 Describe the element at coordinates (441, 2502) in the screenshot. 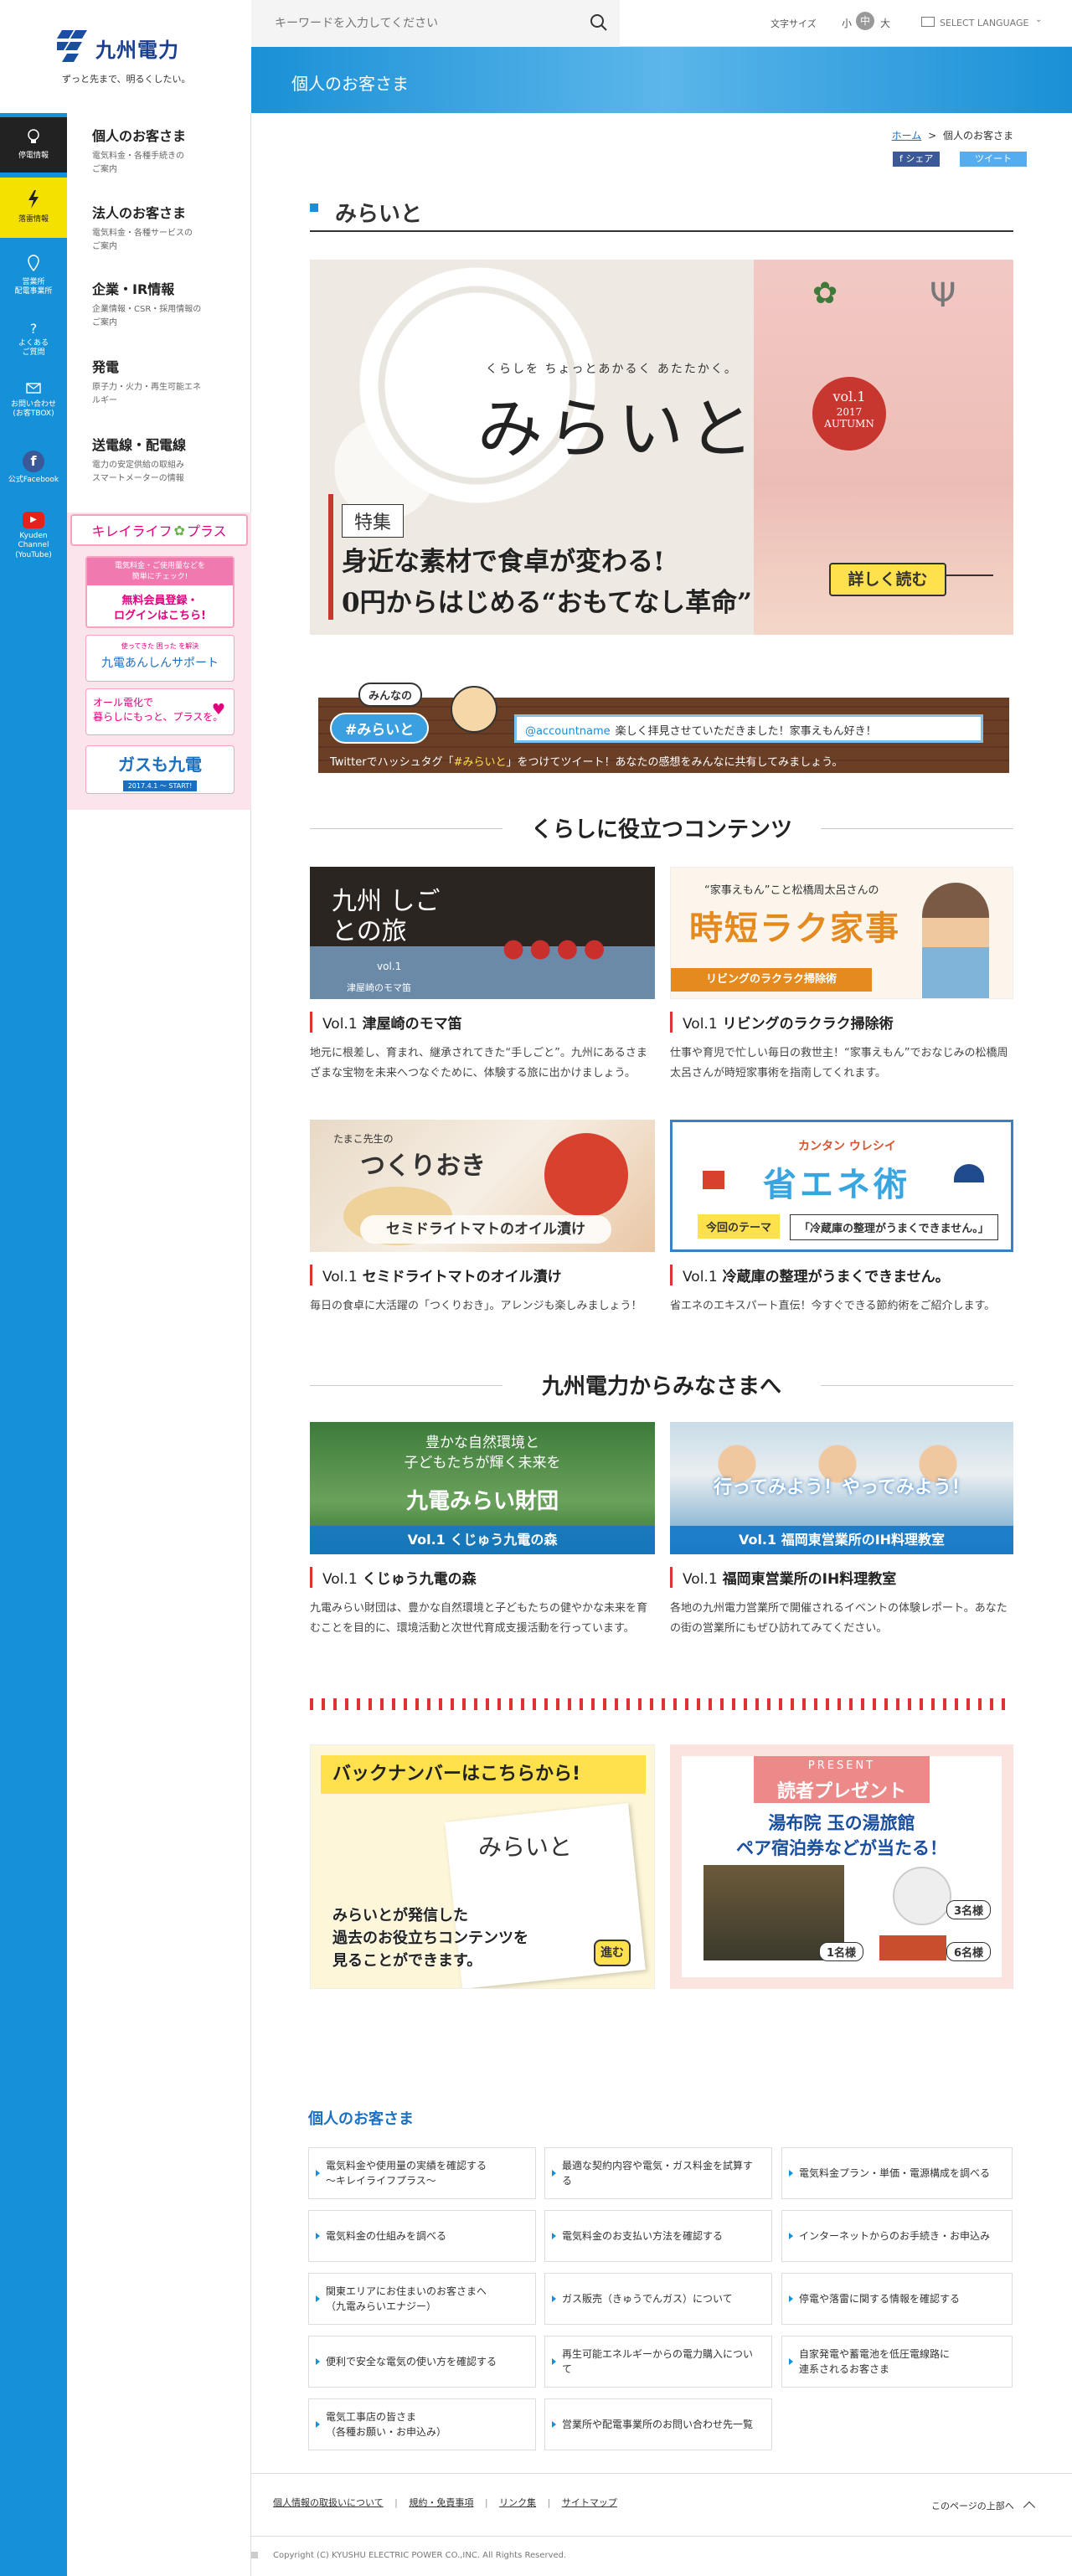

I see `footer-link-terms: 規約・免責事項` at that location.